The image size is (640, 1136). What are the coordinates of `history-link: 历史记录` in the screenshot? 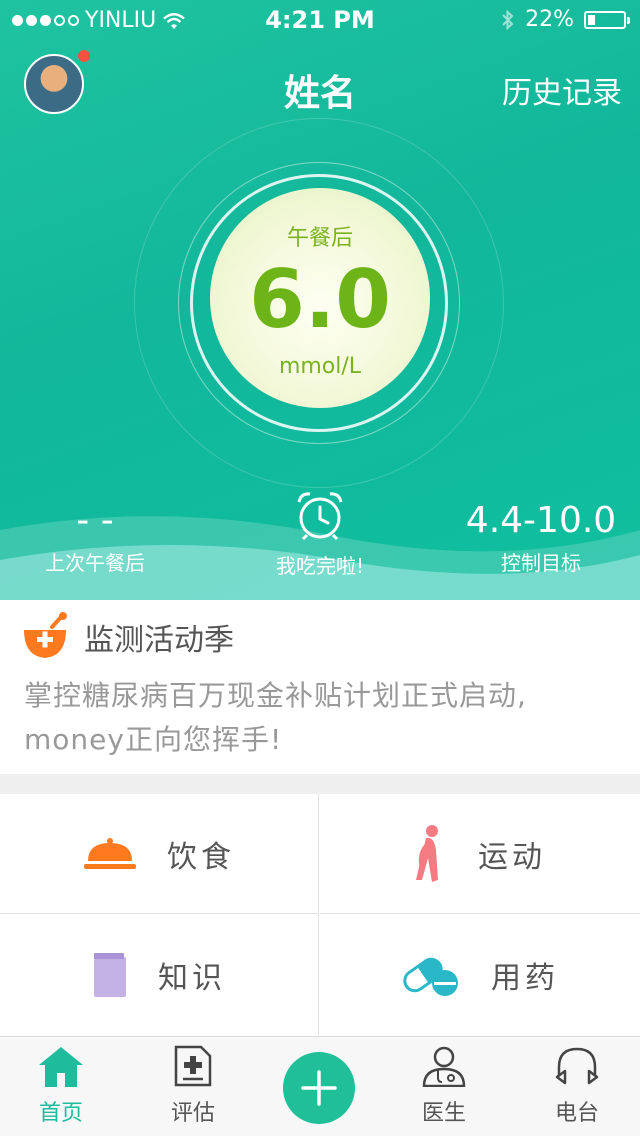 It's located at (562, 90).